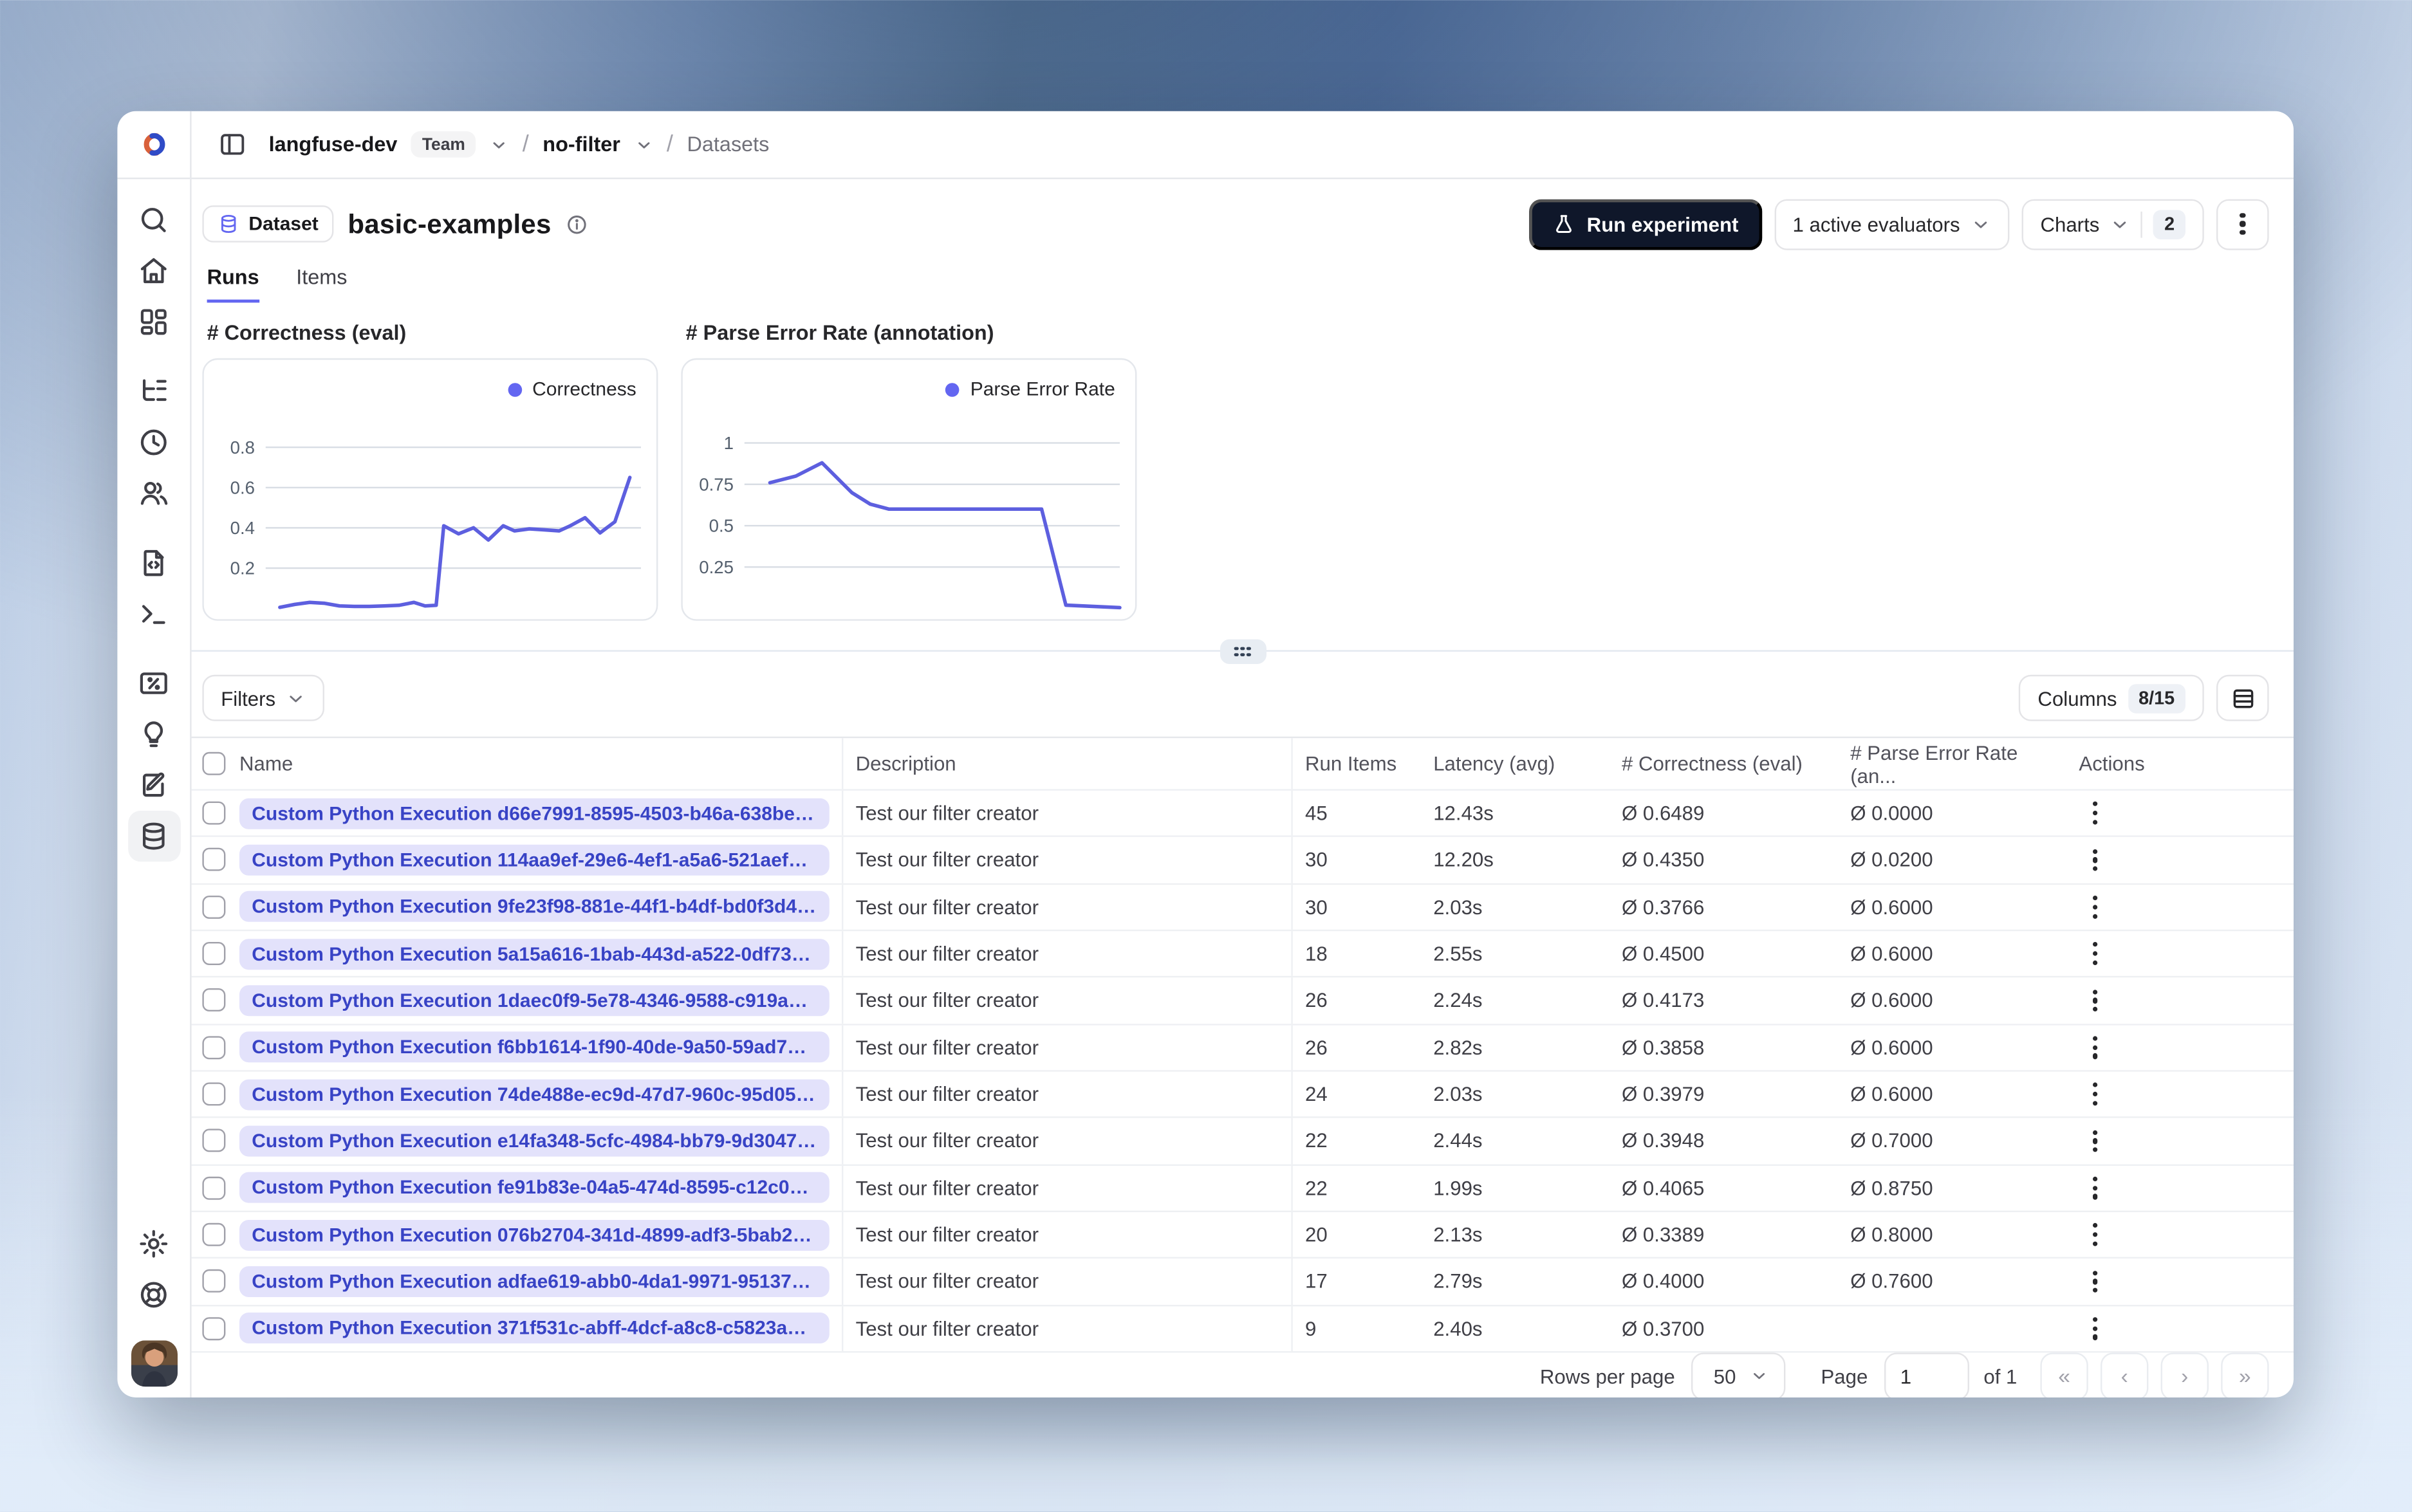  Describe the element at coordinates (153, 785) in the screenshot. I see `sidebar-item-annotation` at that location.